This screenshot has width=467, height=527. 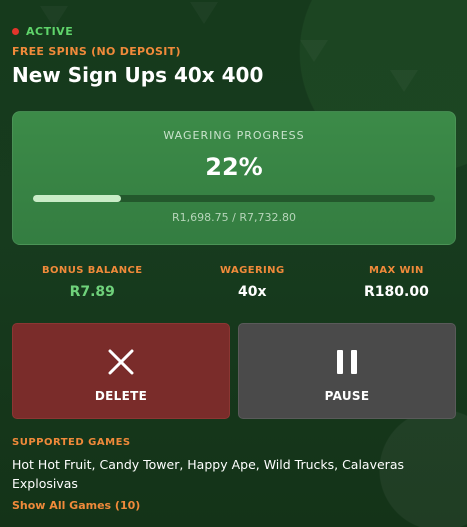 I want to click on stat-value: 40x, so click(x=252, y=292).